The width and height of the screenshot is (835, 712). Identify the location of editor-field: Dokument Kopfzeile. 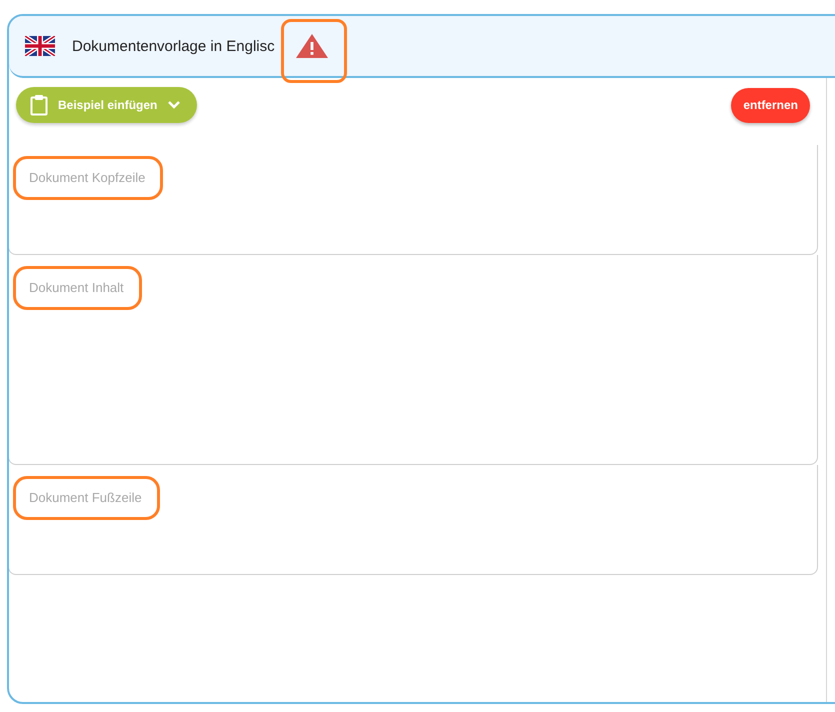
(413, 200).